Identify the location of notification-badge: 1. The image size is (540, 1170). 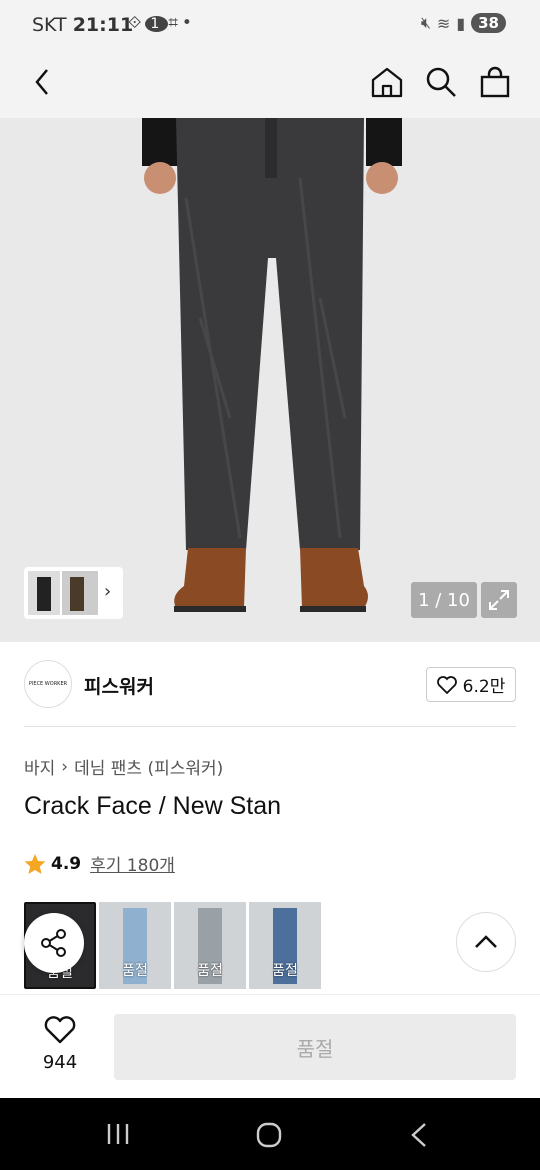
(157, 24).